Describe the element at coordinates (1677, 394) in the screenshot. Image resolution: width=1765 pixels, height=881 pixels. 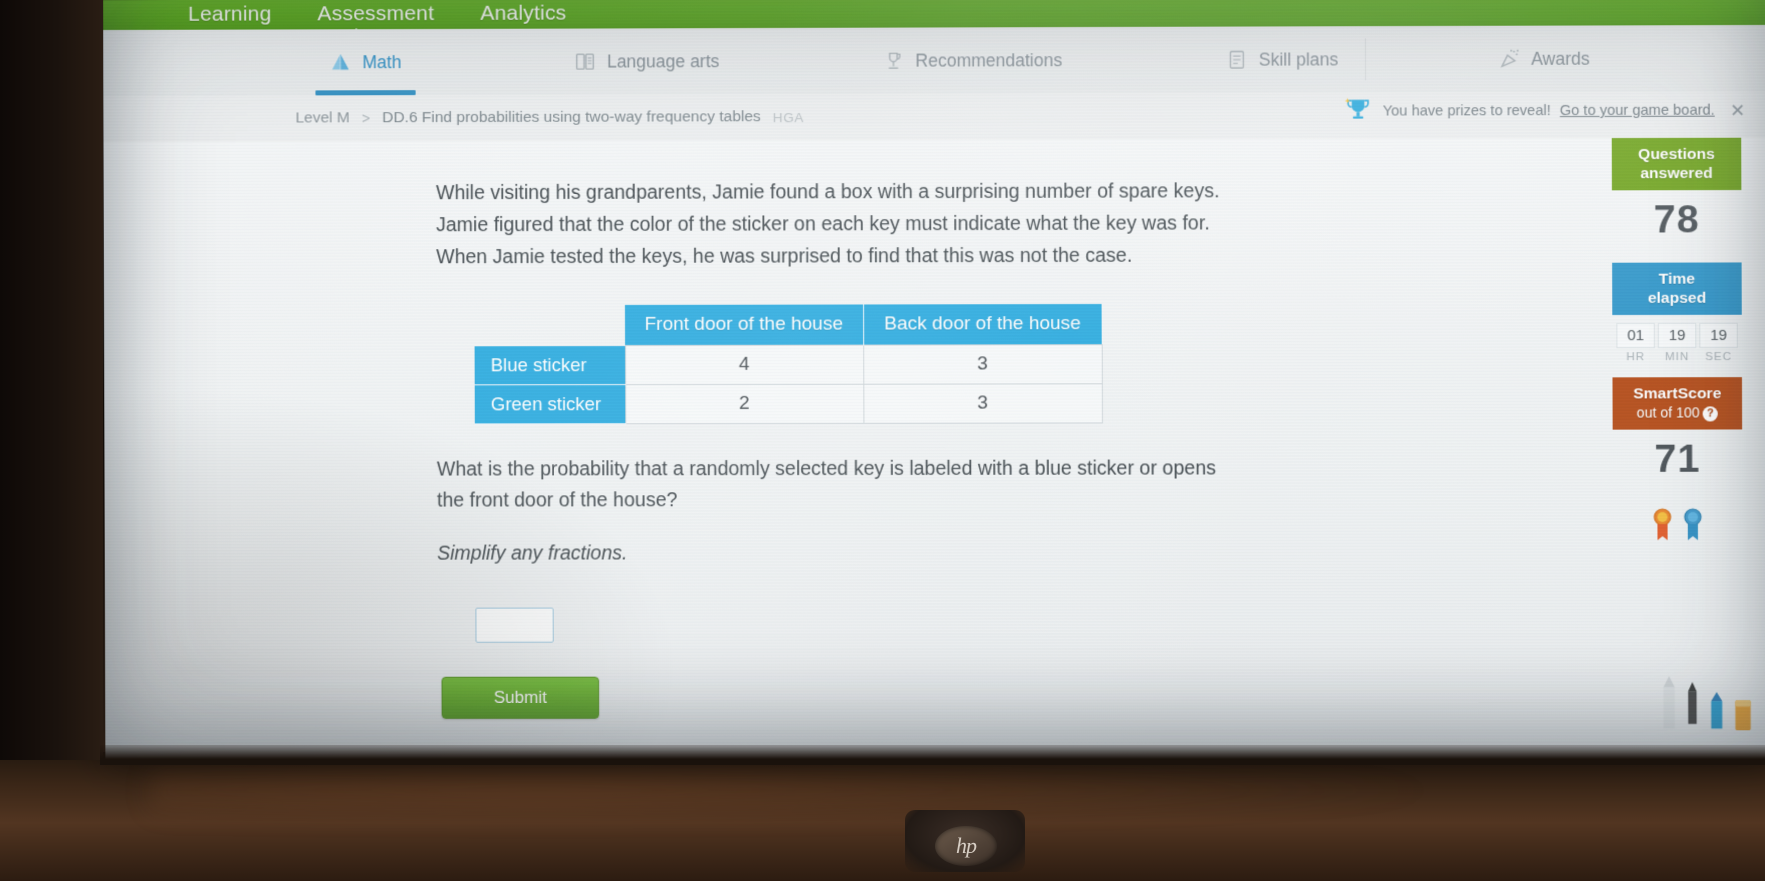
I see `smartscore-title: SmartScore` at that location.